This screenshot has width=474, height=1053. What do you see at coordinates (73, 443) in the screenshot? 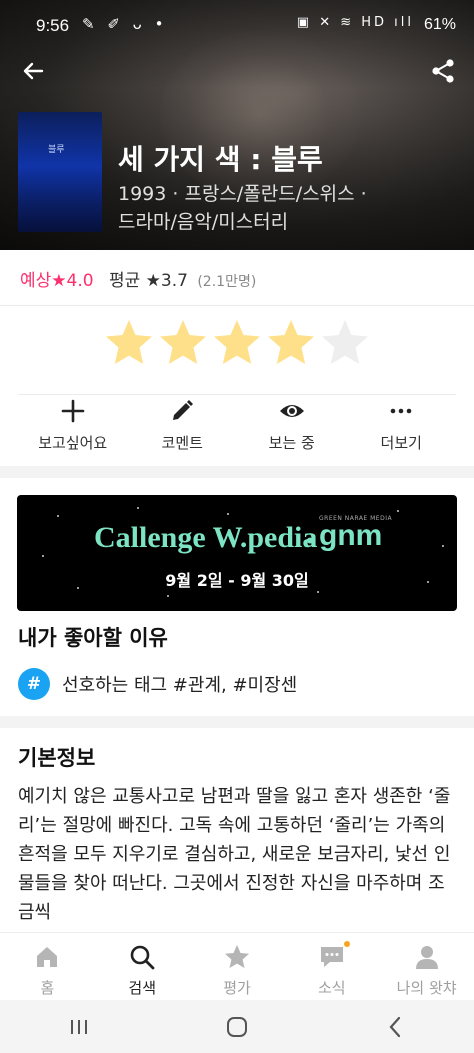
I see `wishlist-label: 보고싶어요` at bounding box center [73, 443].